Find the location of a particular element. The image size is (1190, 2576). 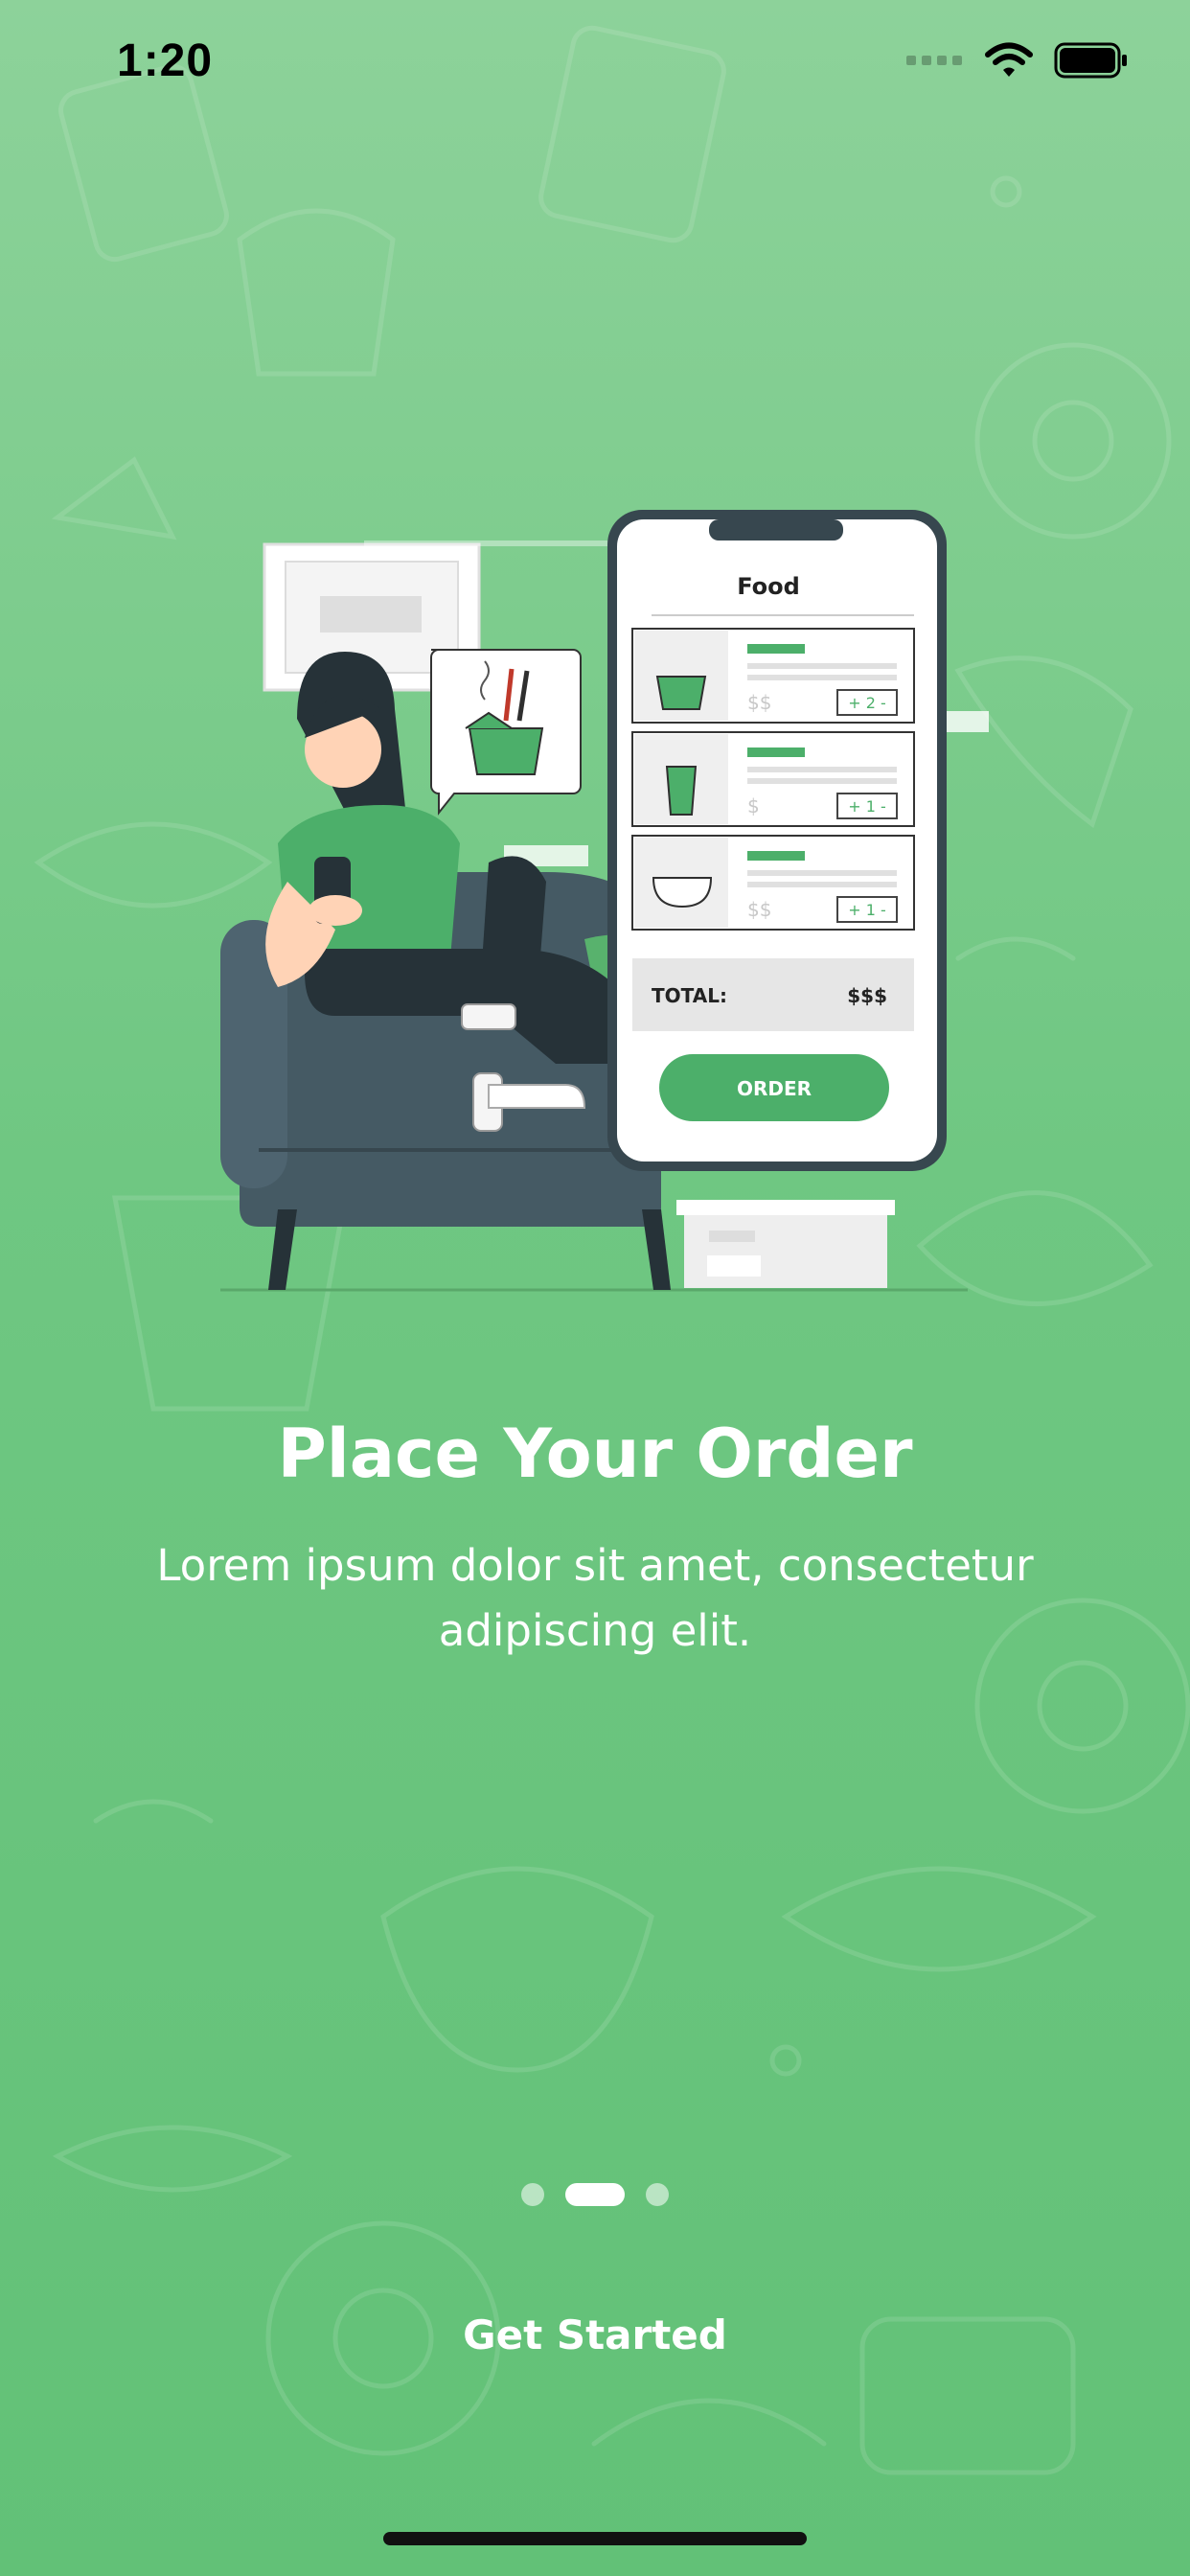

status-time: 1:20 is located at coordinates (166, 60).